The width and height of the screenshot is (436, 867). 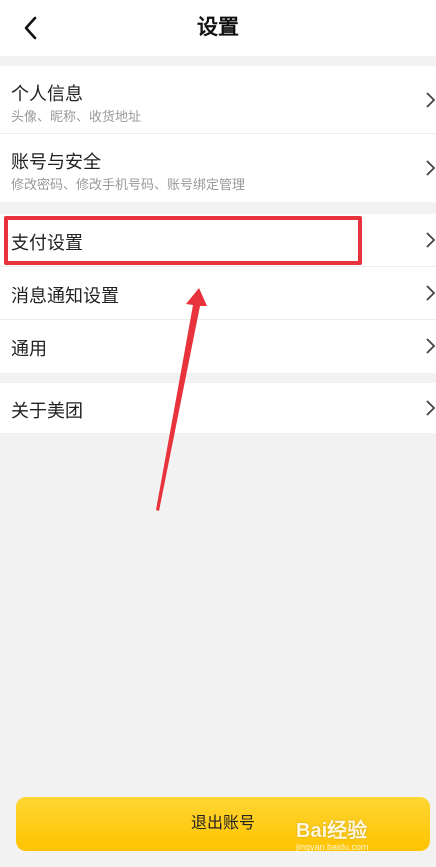 I want to click on settings-item-label: 消息通知设置, so click(x=65, y=296).